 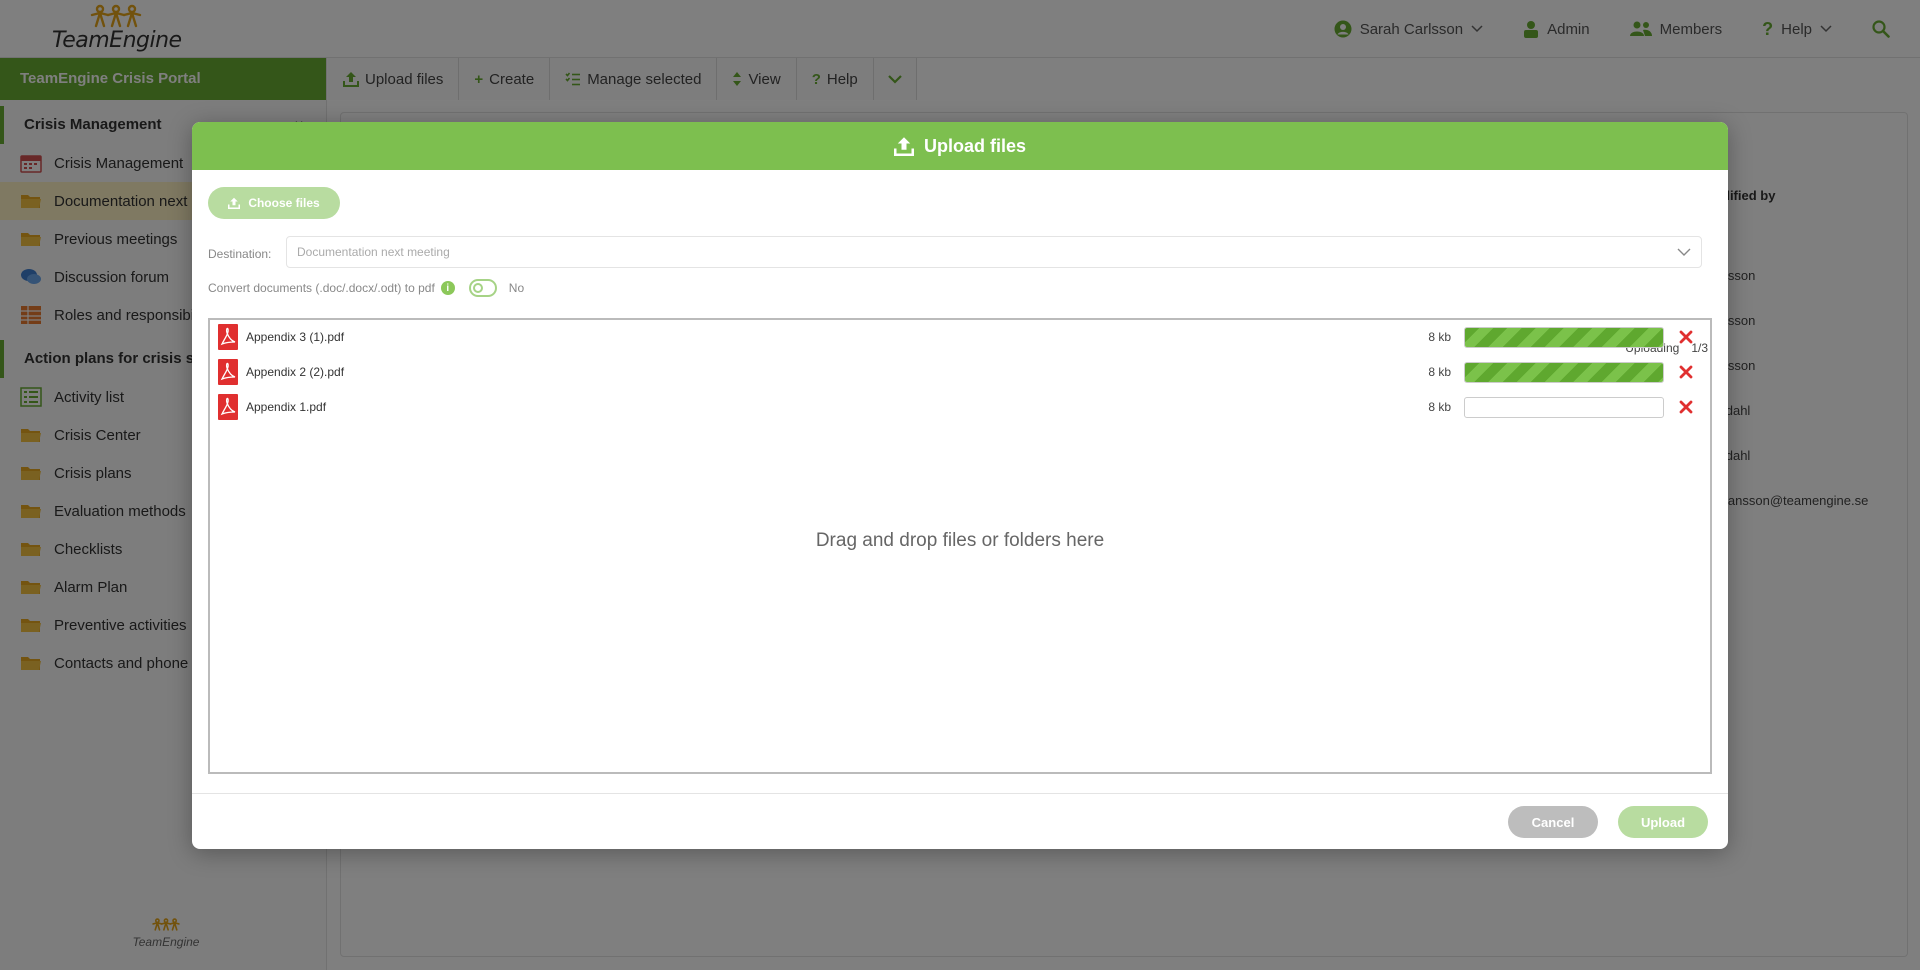 I want to click on chevron-down-icon, so click(x=1684, y=252).